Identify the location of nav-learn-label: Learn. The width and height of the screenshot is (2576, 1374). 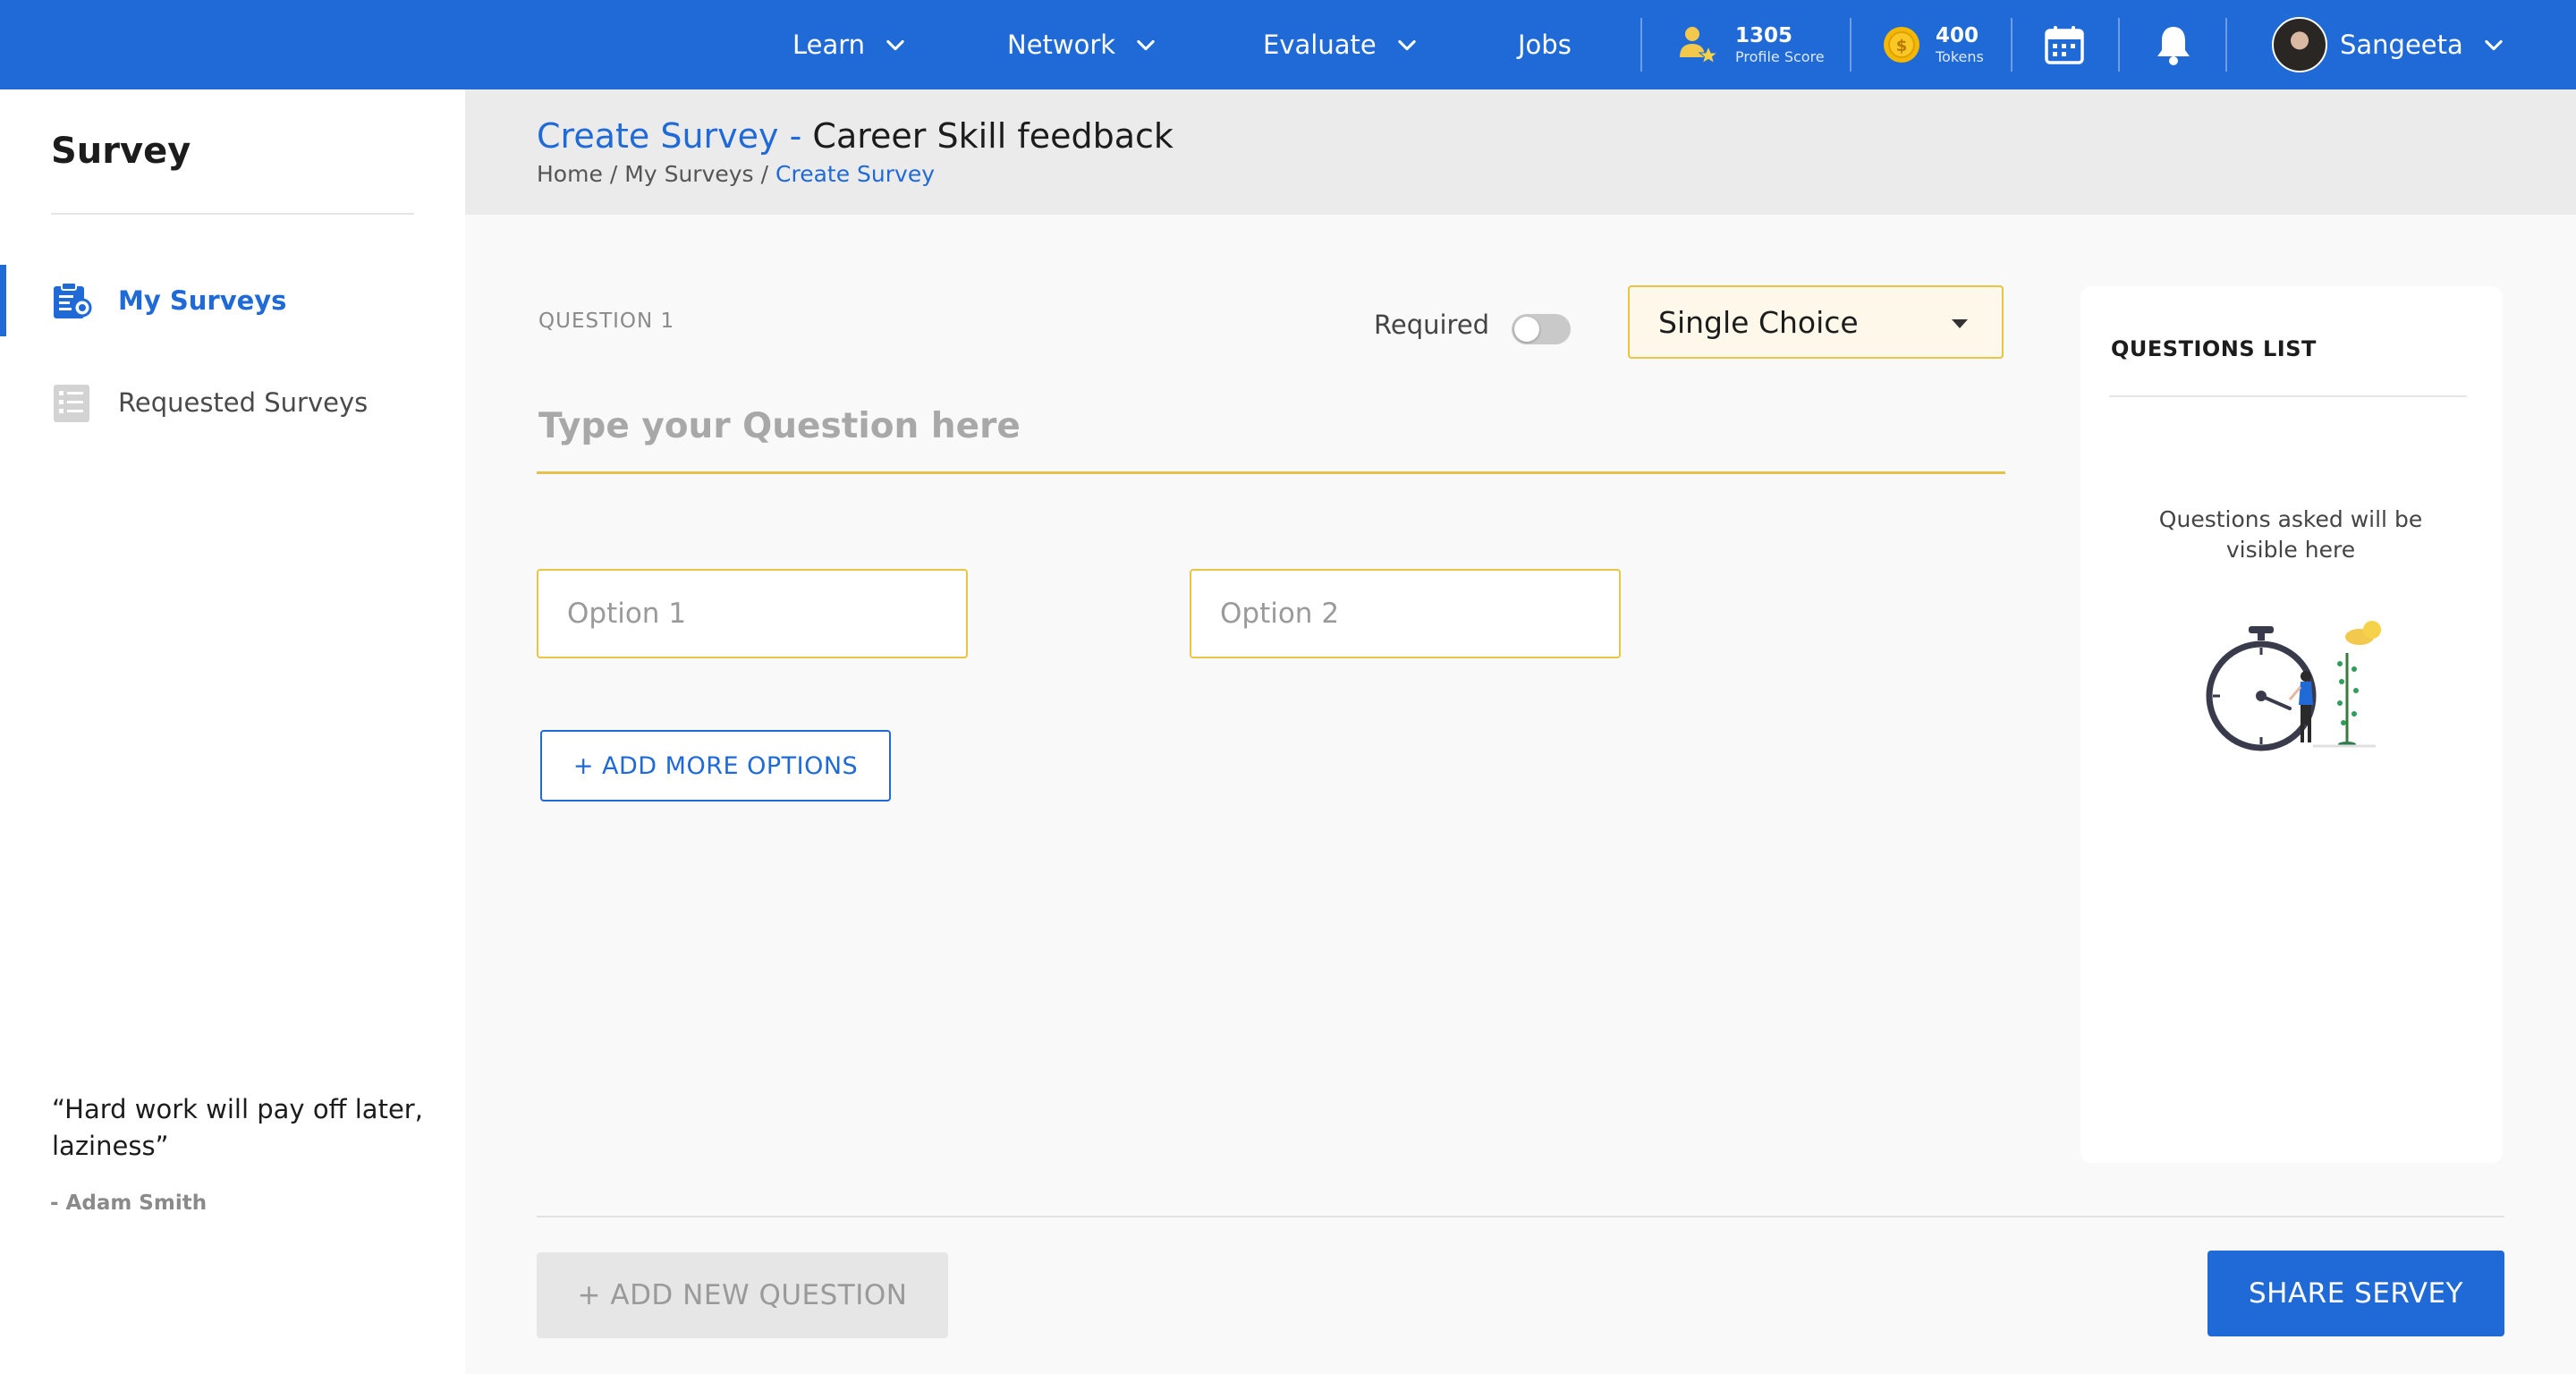
(829, 45).